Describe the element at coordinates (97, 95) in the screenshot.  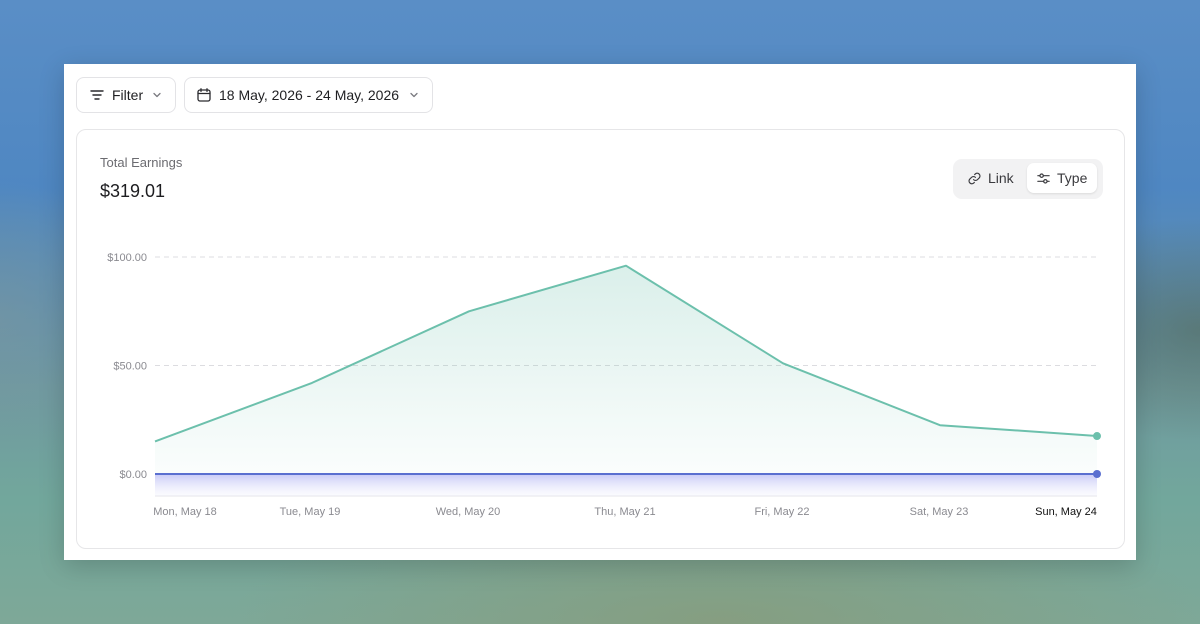
I see `filter-icon` at that location.